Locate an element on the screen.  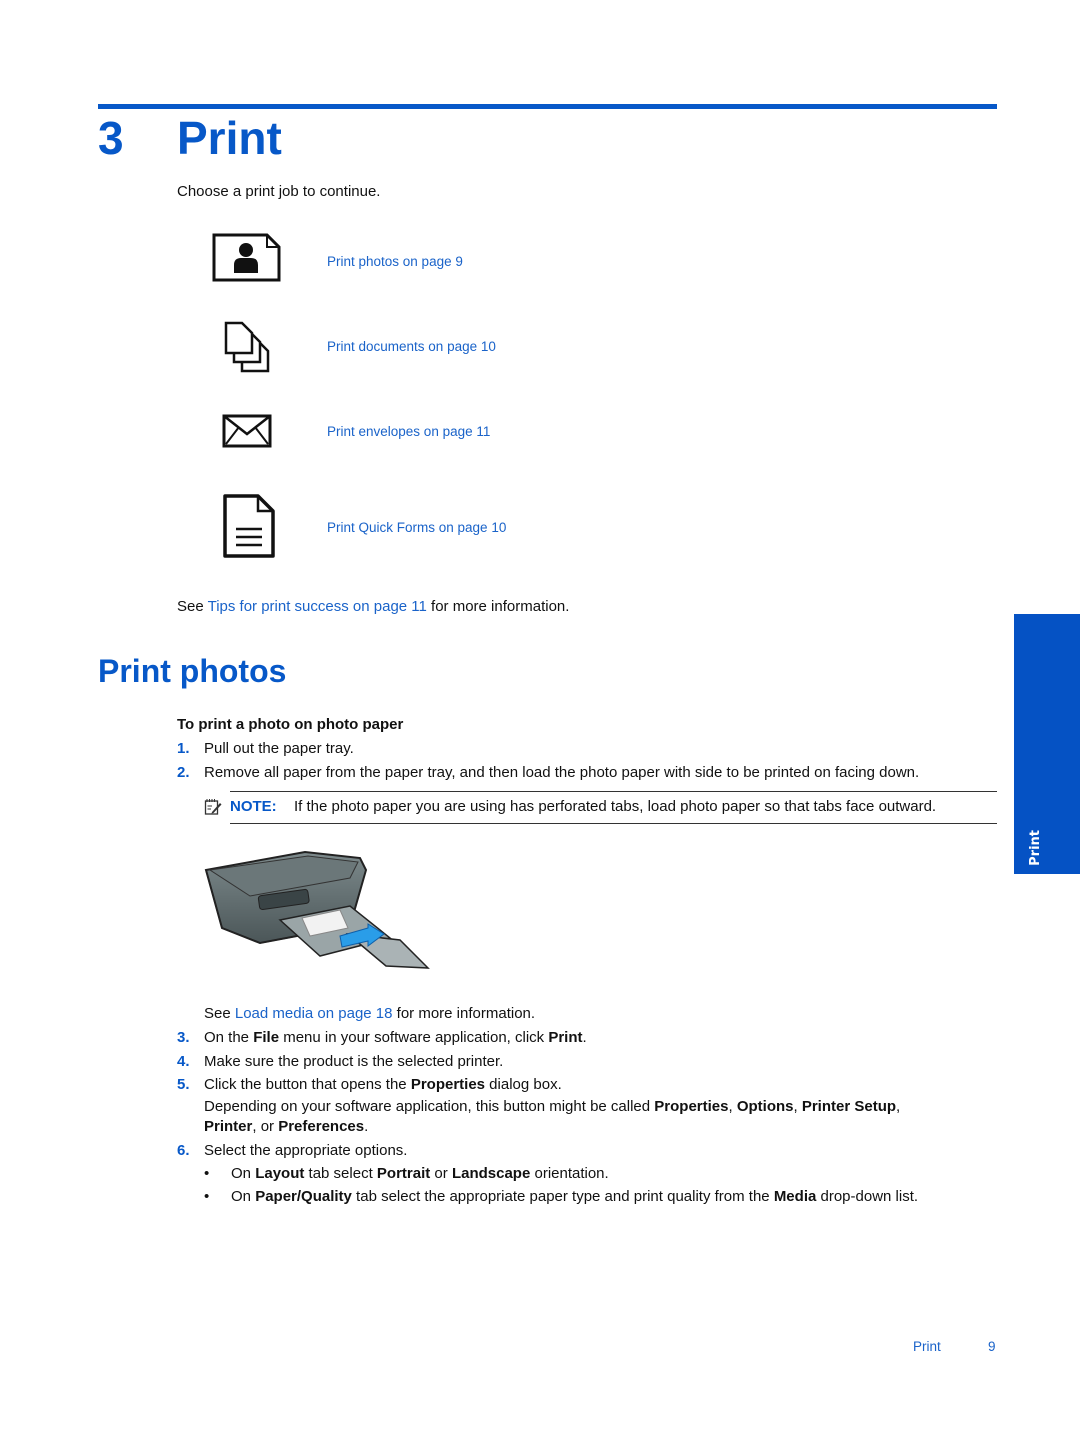
step-text: Pull out the paper tray. is located at coordinates (279, 748).